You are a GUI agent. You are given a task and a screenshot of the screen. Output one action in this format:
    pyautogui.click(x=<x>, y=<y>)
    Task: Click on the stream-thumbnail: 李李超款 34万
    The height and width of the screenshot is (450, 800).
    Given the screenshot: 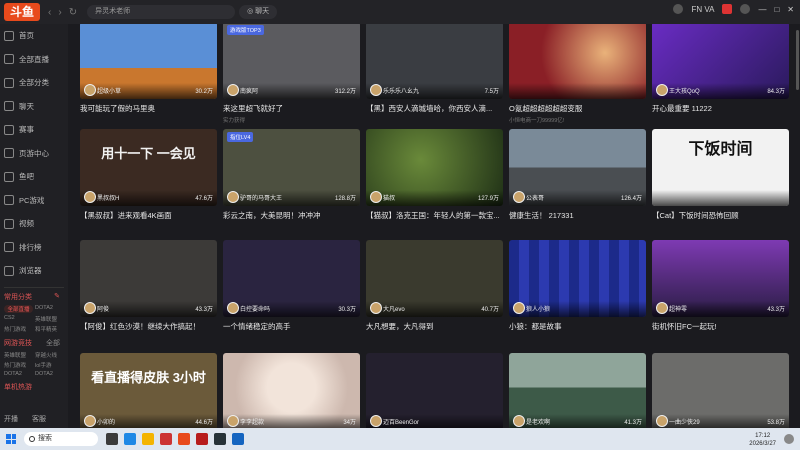 What is the action you would take?
    pyautogui.click(x=291, y=390)
    